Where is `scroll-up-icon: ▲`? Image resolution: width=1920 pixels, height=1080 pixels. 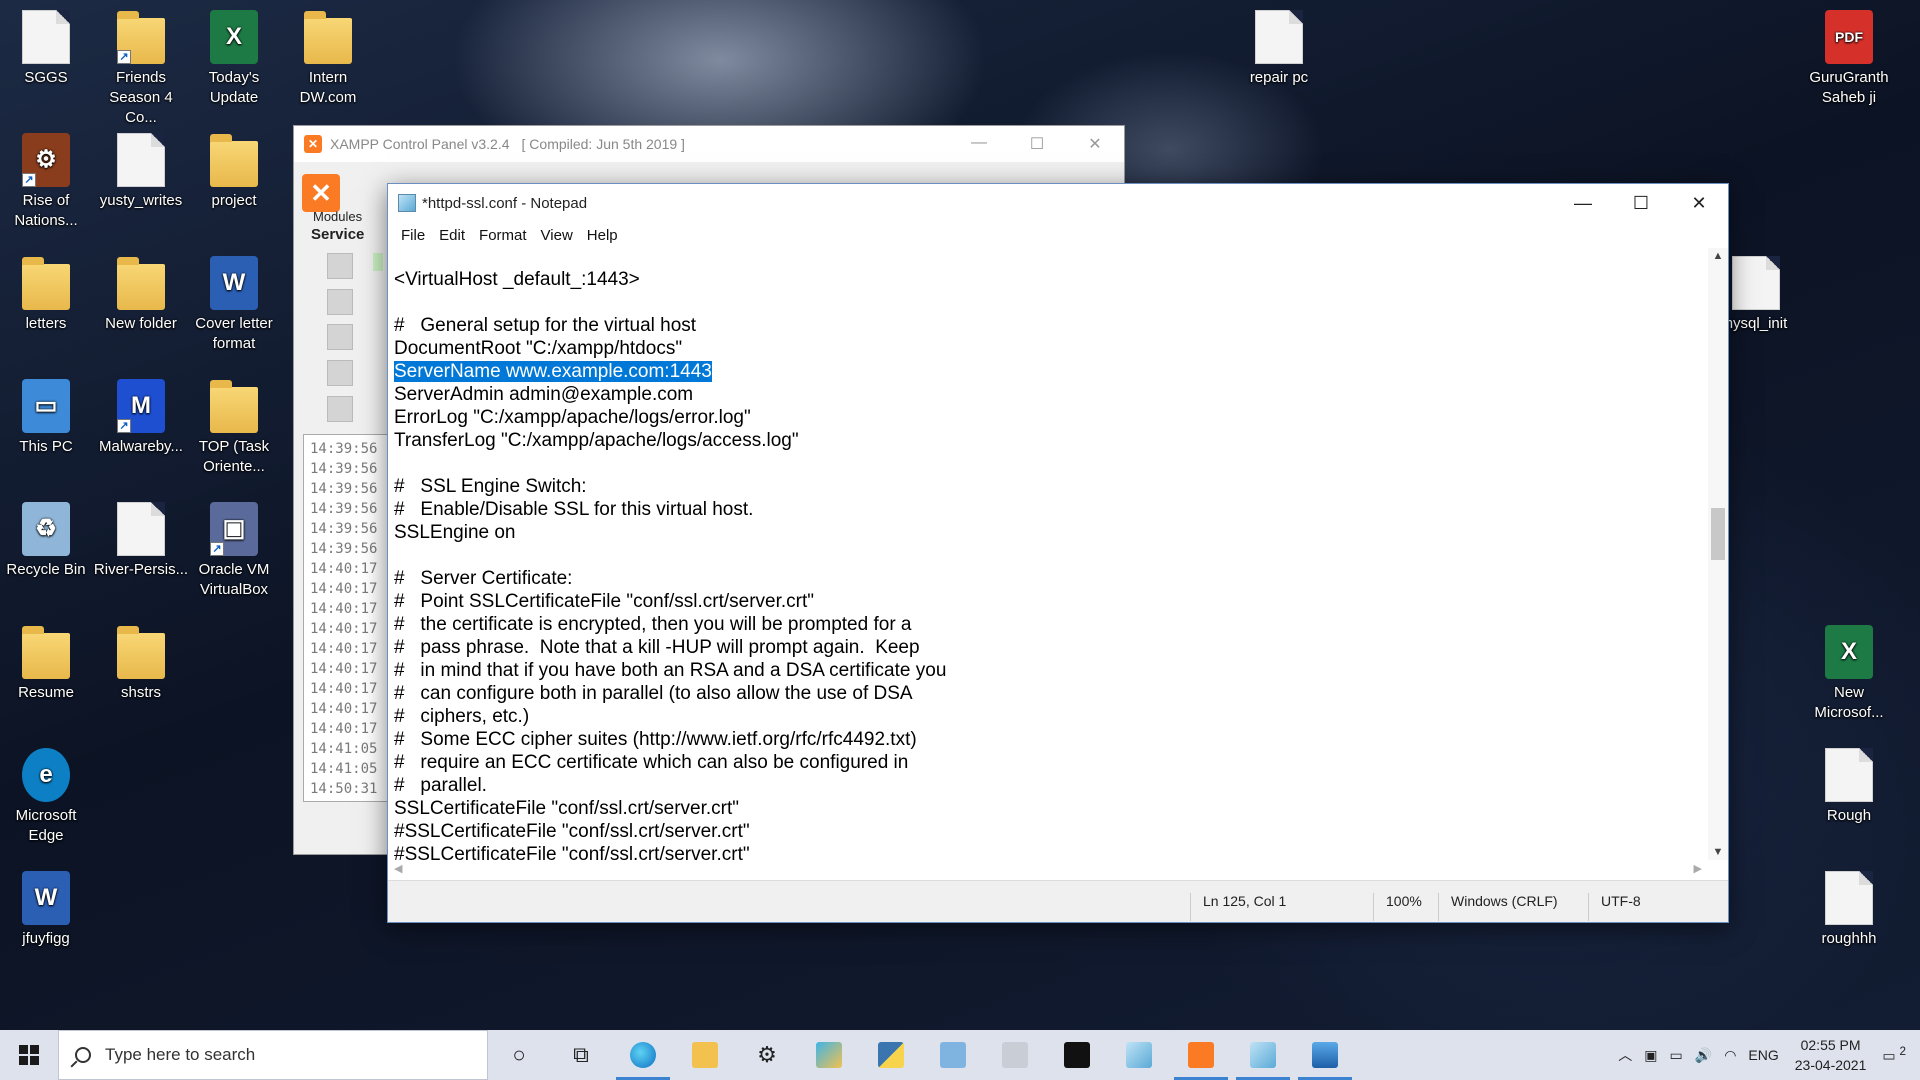 scroll-up-icon: ▲ is located at coordinates (1718, 256).